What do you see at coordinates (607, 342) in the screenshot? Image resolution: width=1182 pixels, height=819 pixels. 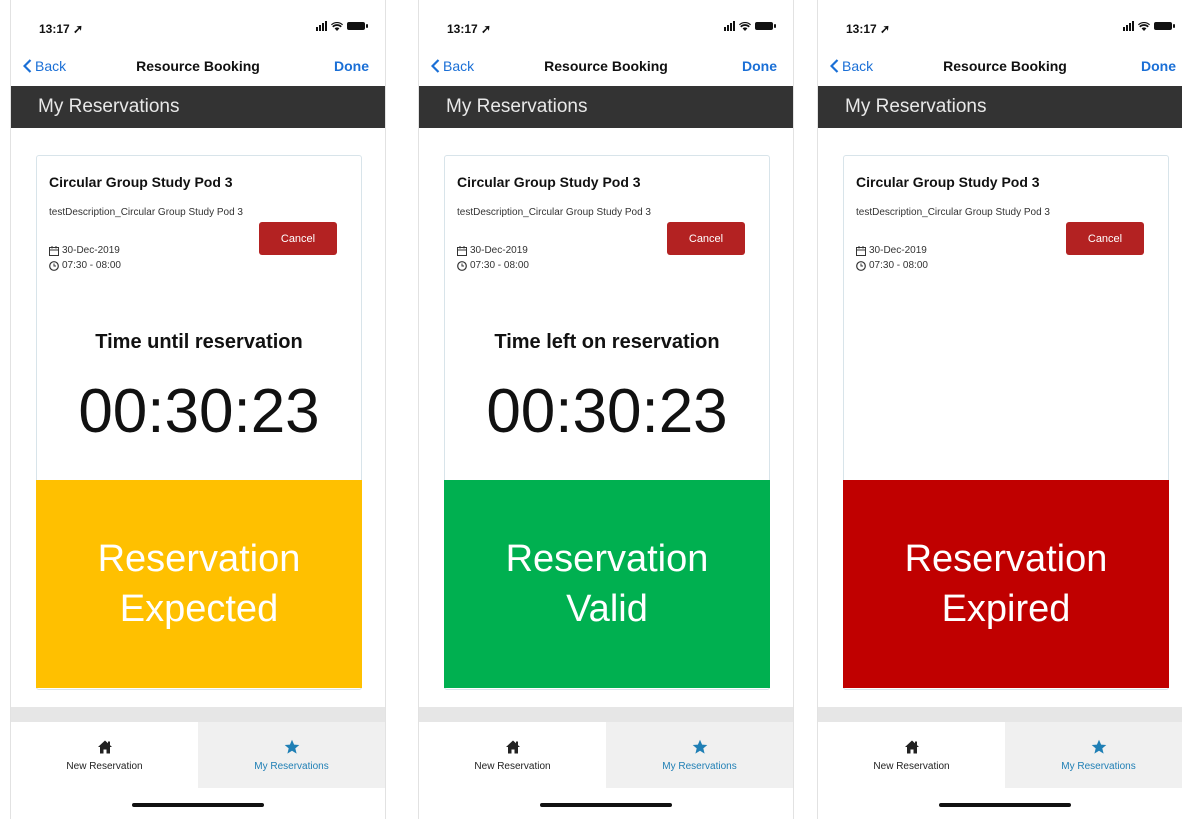 I see `countdown-label: Time left on reservation` at bounding box center [607, 342].